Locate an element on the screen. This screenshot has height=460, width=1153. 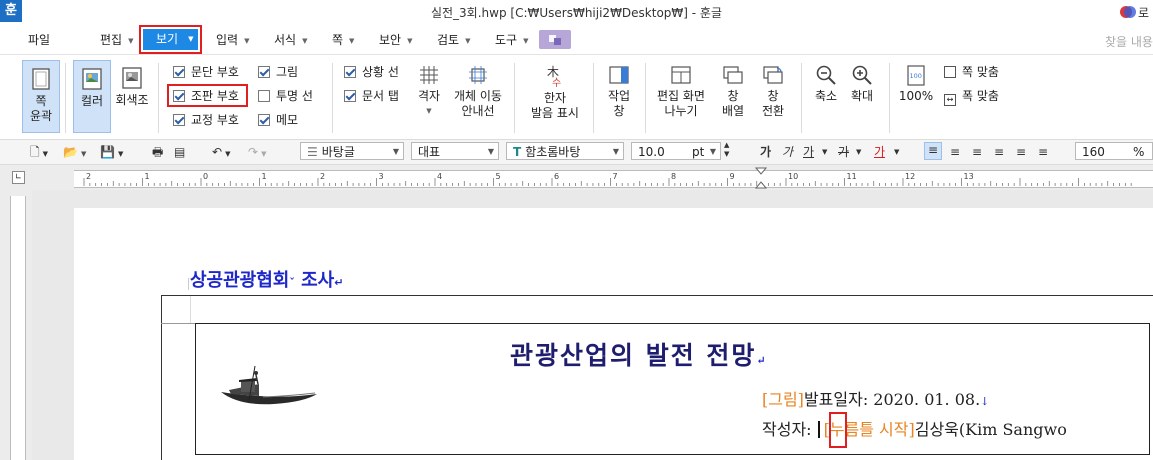
bold-button: 가 is located at coordinates (765, 152).